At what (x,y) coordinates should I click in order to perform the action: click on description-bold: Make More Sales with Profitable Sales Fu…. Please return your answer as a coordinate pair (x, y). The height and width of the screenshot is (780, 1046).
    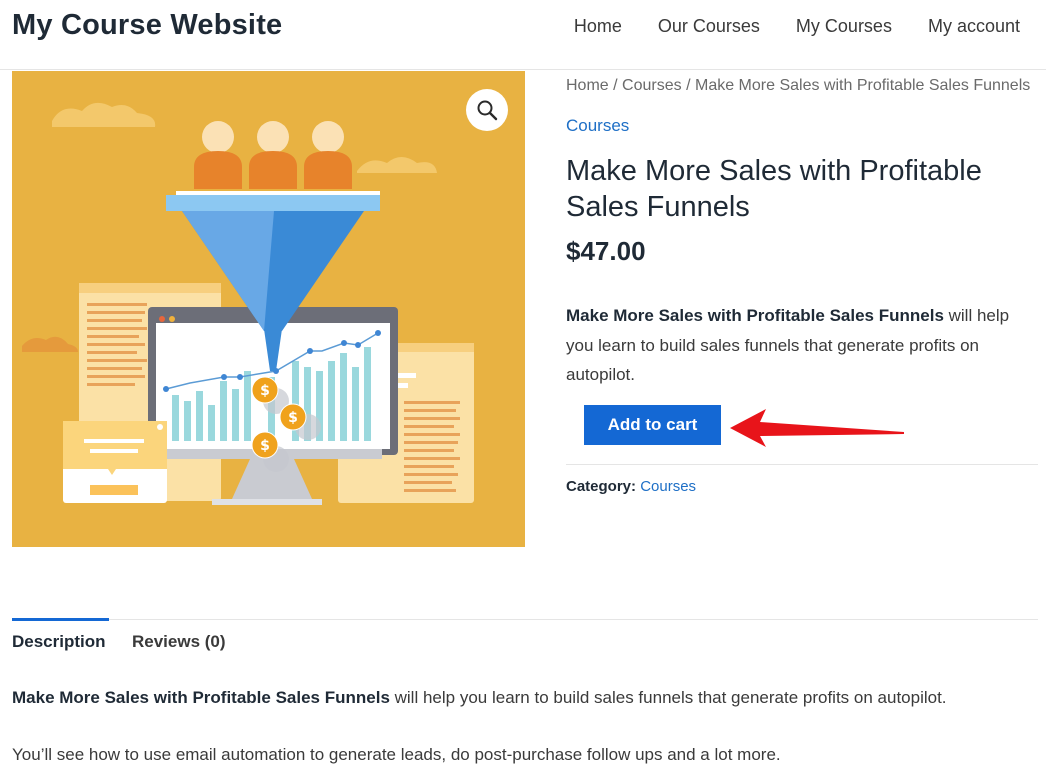
    Looking at the image, I should click on (201, 697).